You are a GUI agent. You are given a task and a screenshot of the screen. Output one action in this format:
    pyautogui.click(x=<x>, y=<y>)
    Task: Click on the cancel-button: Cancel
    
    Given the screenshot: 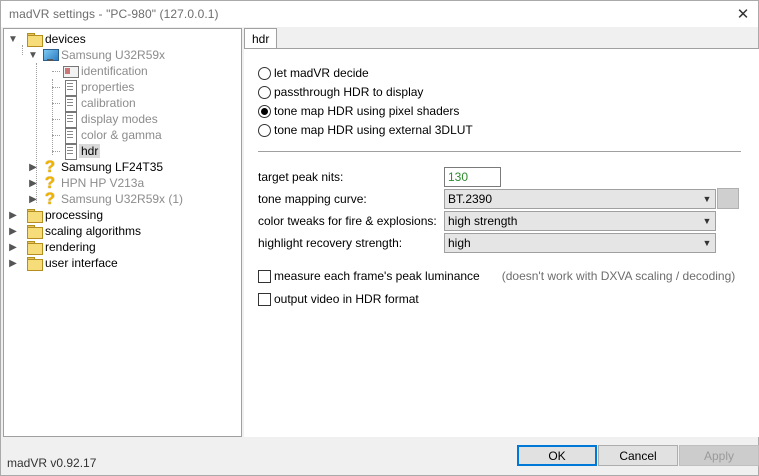 What is the action you would take?
    pyautogui.click(x=638, y=455)
    